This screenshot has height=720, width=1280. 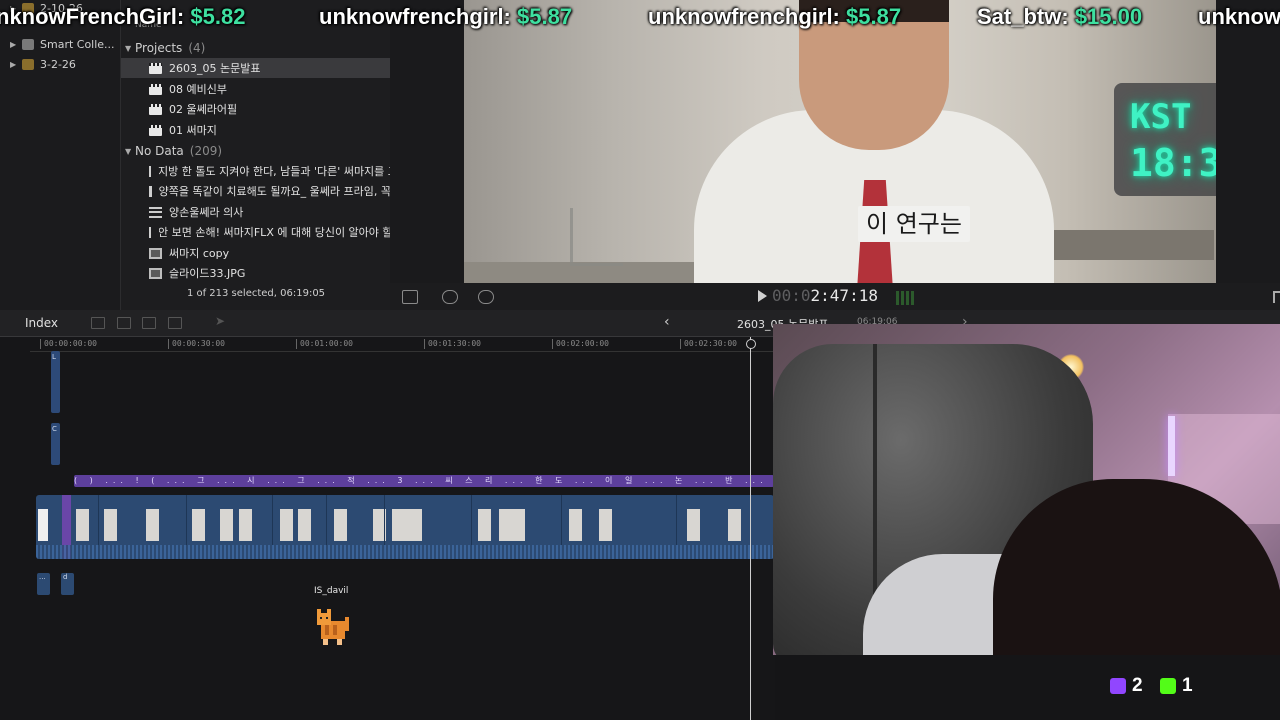 I want to click on kst-time: 18:36, so click(x=1173, y=163).